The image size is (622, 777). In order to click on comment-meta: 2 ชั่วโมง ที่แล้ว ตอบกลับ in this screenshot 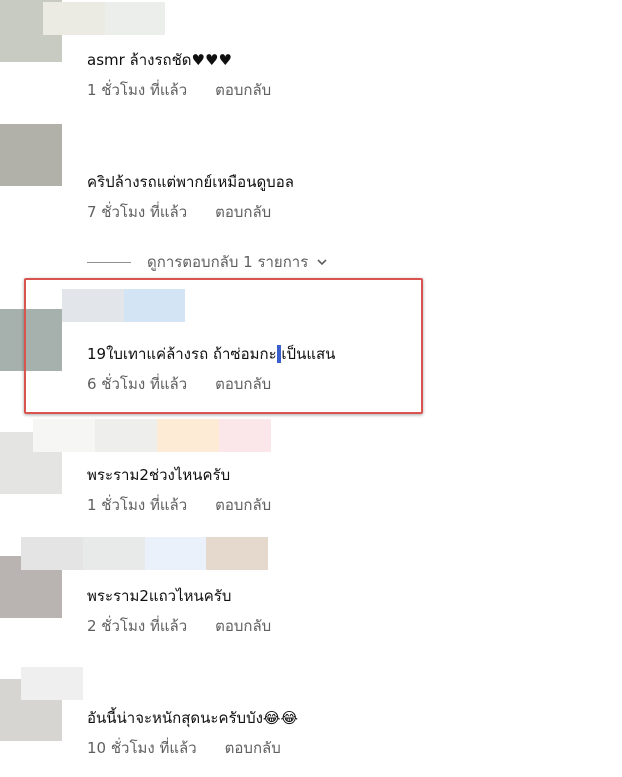, I will do `click(179, 626)`.